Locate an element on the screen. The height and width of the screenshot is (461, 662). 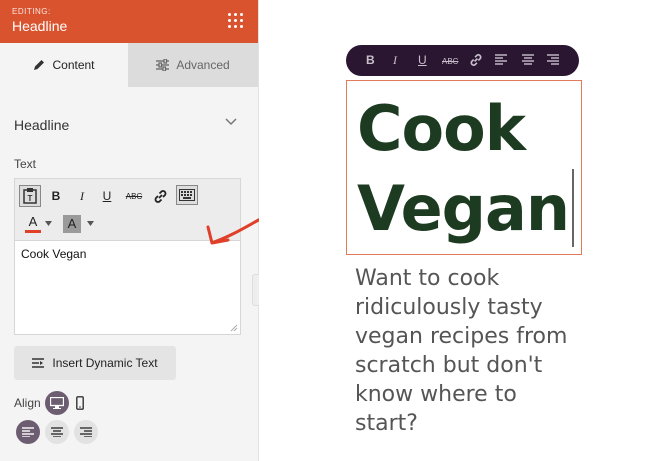
align-right-icon is located at coordinates (86, 432).